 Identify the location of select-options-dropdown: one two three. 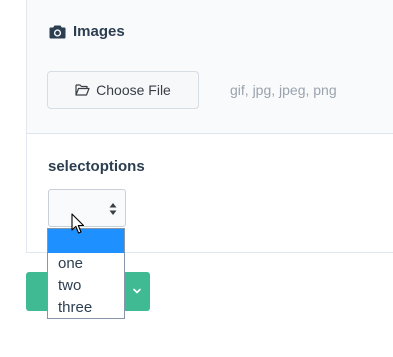
(86, 273).